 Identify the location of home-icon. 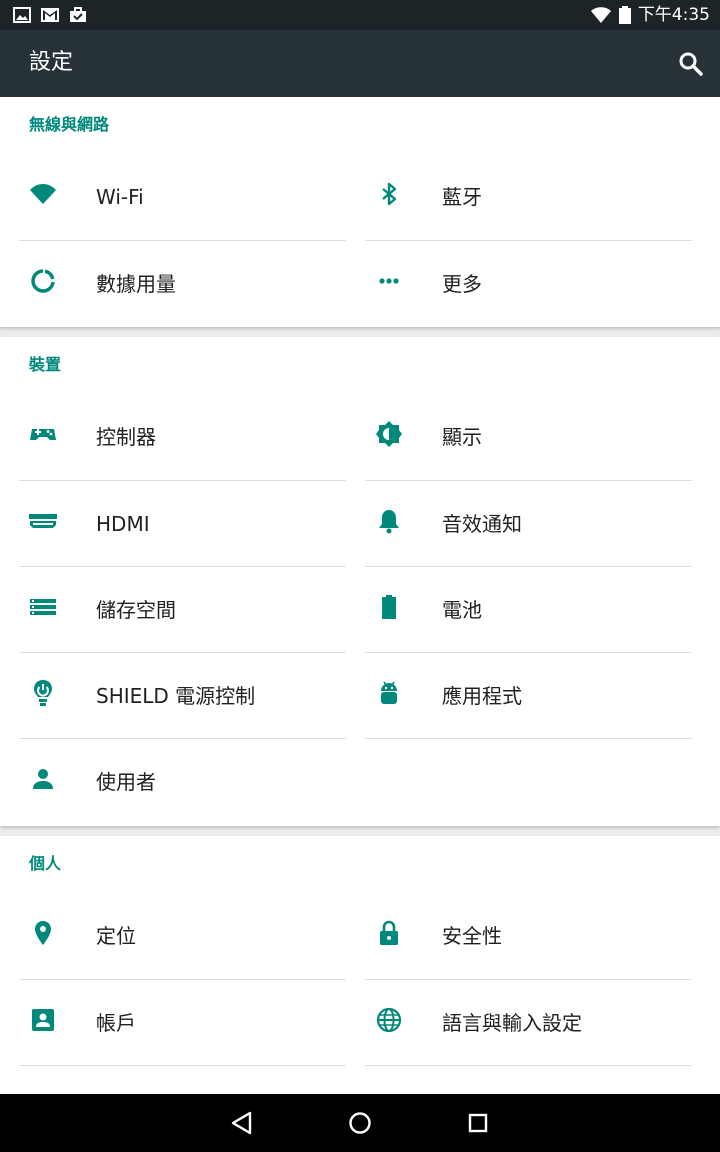
(360, 1123).